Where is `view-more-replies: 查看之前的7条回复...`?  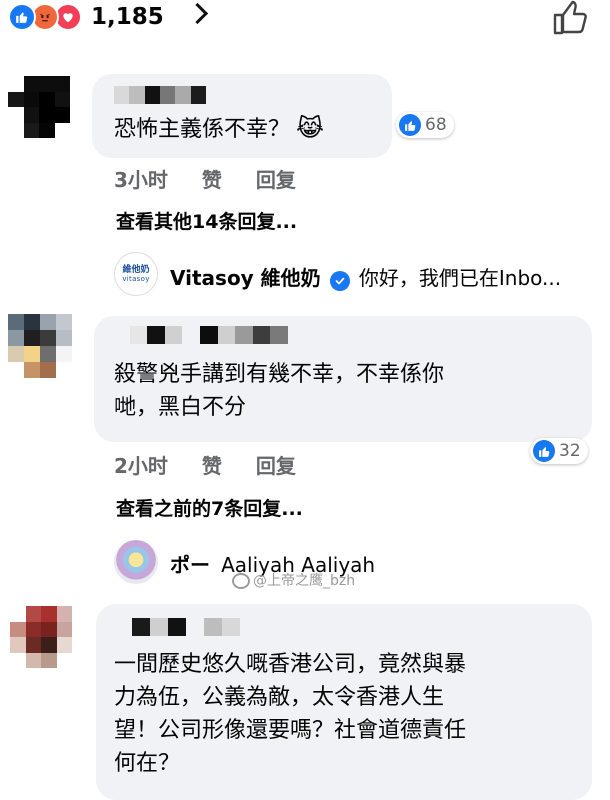
view-more-replies: 查看之前的7条回复... is located at coordinates (209, 507).